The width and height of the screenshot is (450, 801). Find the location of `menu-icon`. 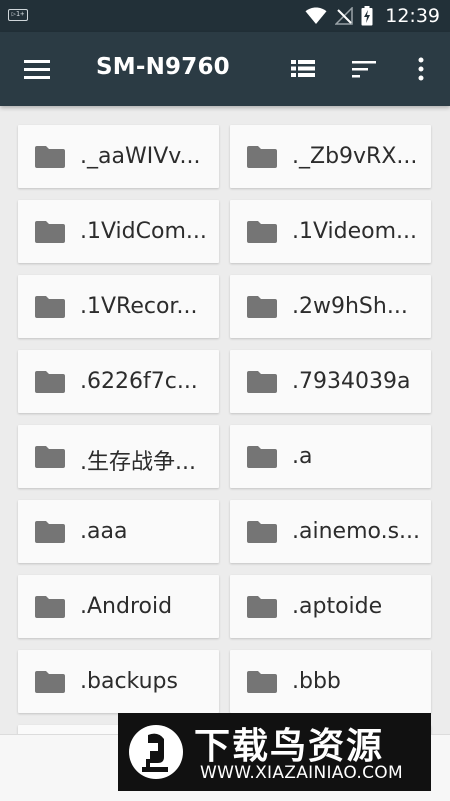

menu-icon is located at coordinates (37, 69).